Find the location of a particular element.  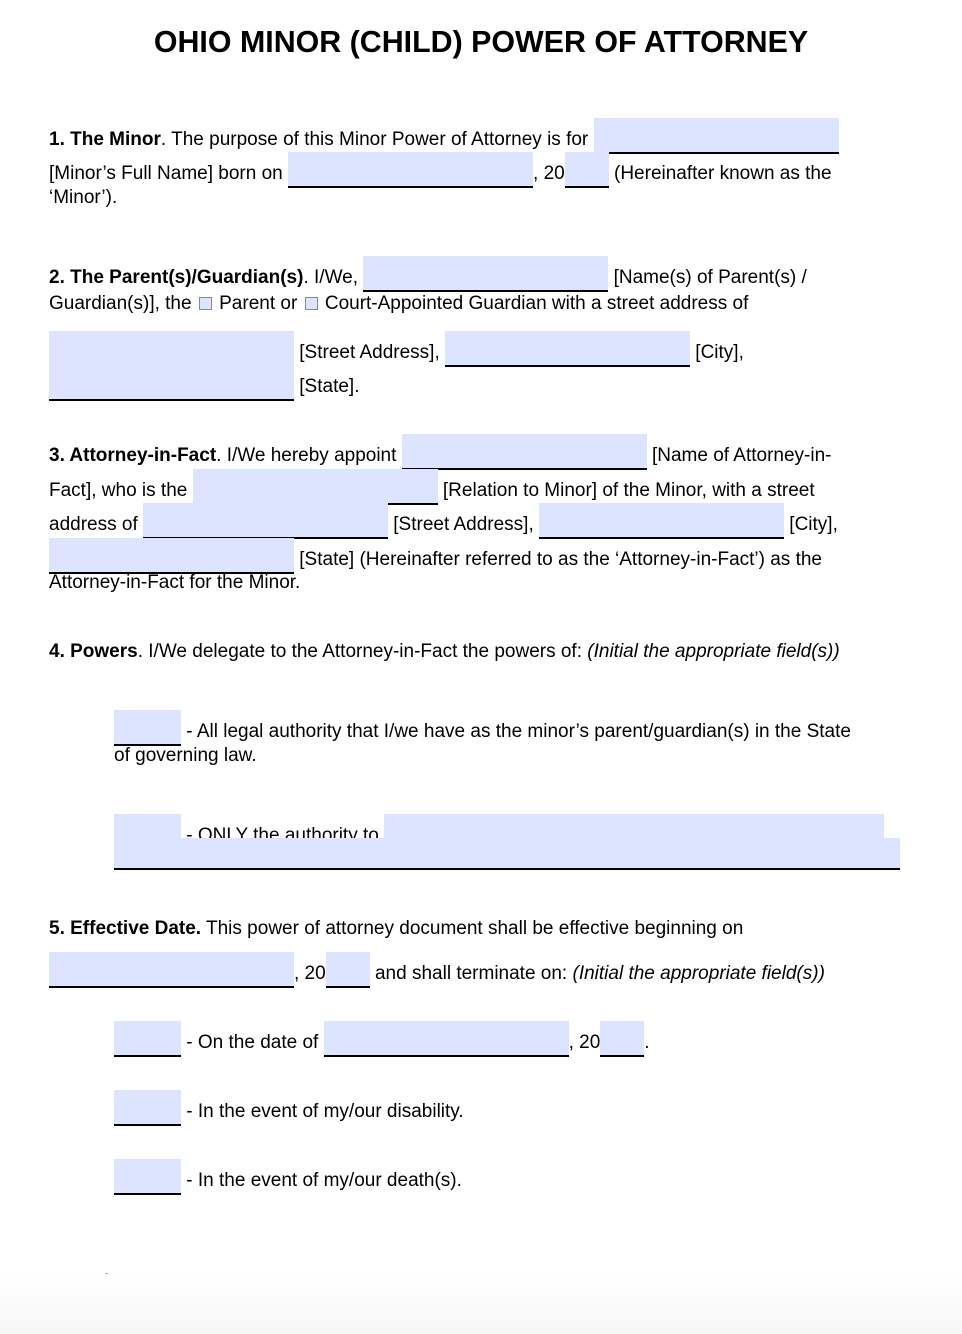

section2-text: . I/We, is located at coordinates (333, 277).